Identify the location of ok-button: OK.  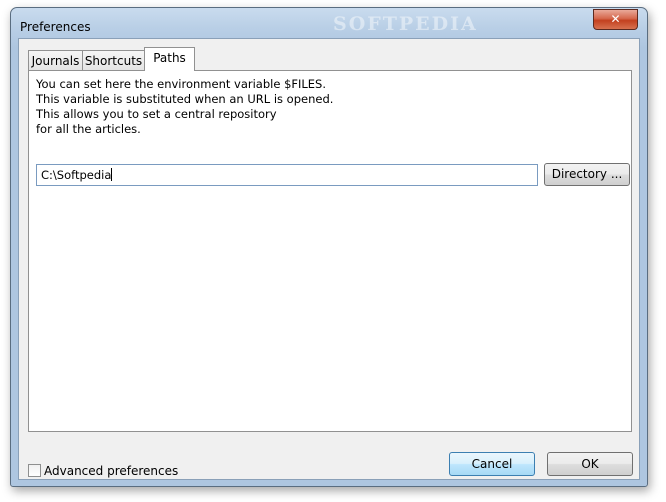
(590, 464).